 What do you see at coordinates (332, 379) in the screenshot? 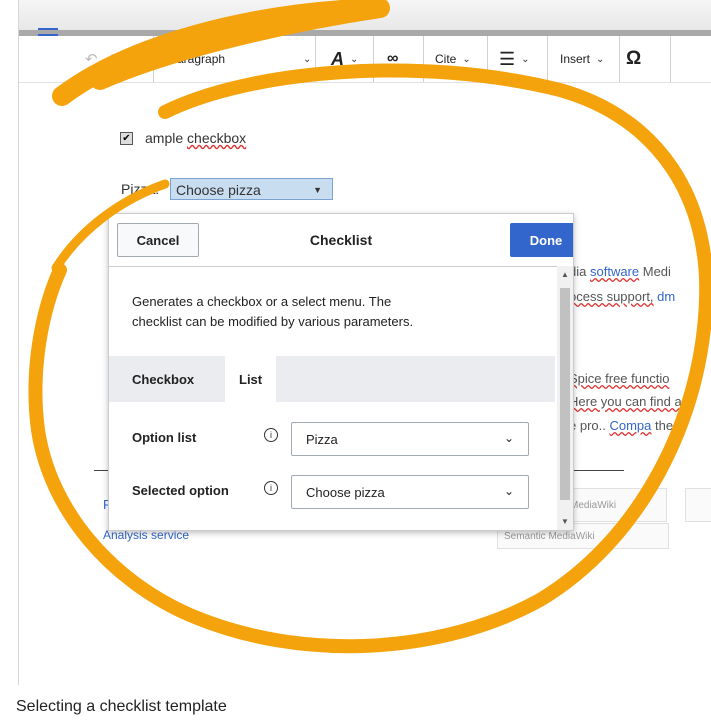
I see `dialog-tabs: Checkbox List` at bounding box center [332, 379].